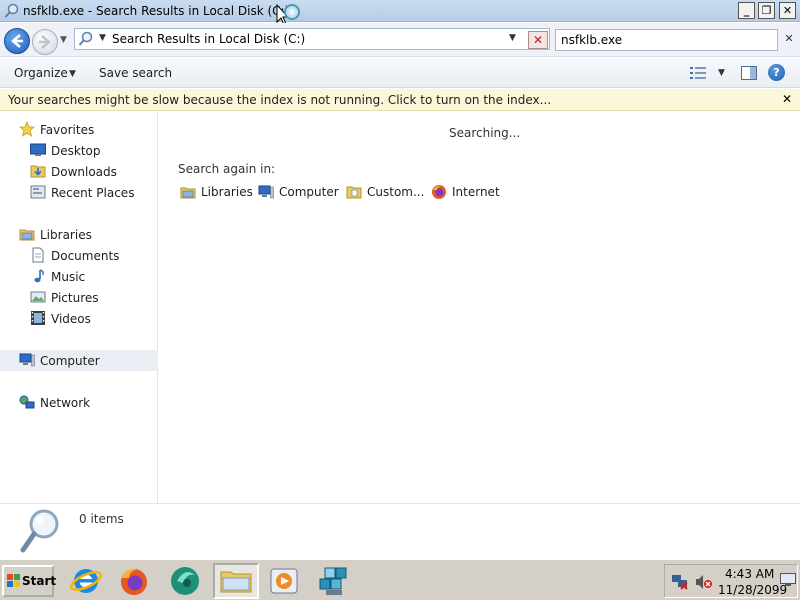 The image size is (800, 600). Describe the element at coordinates (101, 519) in the screenshot. I see `item-count: 0 items` at that location.